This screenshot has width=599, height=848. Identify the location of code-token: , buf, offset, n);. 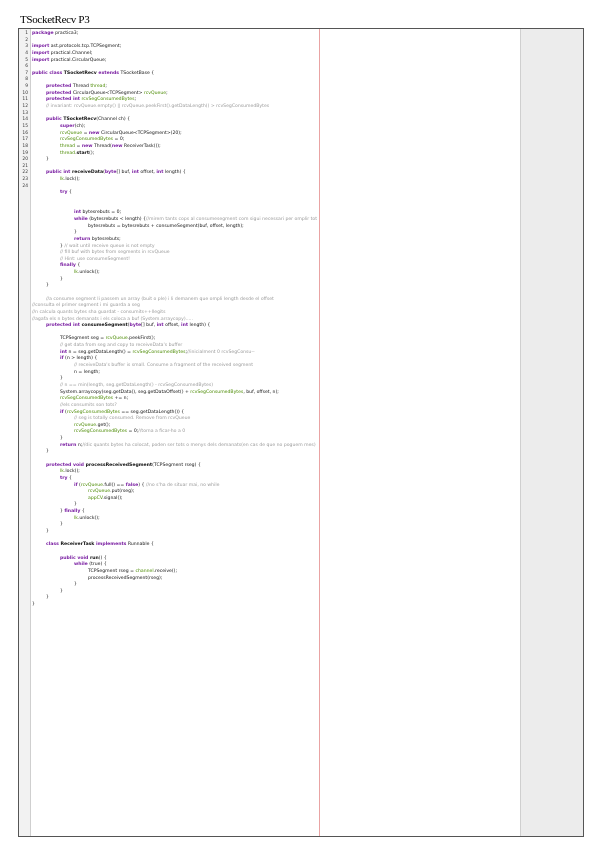
(261, 392).